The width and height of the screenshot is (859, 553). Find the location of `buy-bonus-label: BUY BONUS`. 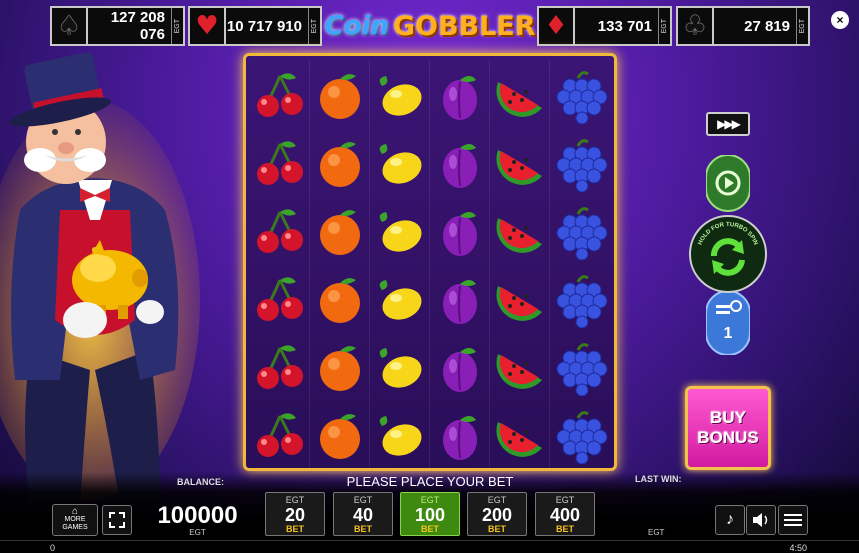

buy-bonus-label: BUY BONUS is located at coordinates (728, 427).